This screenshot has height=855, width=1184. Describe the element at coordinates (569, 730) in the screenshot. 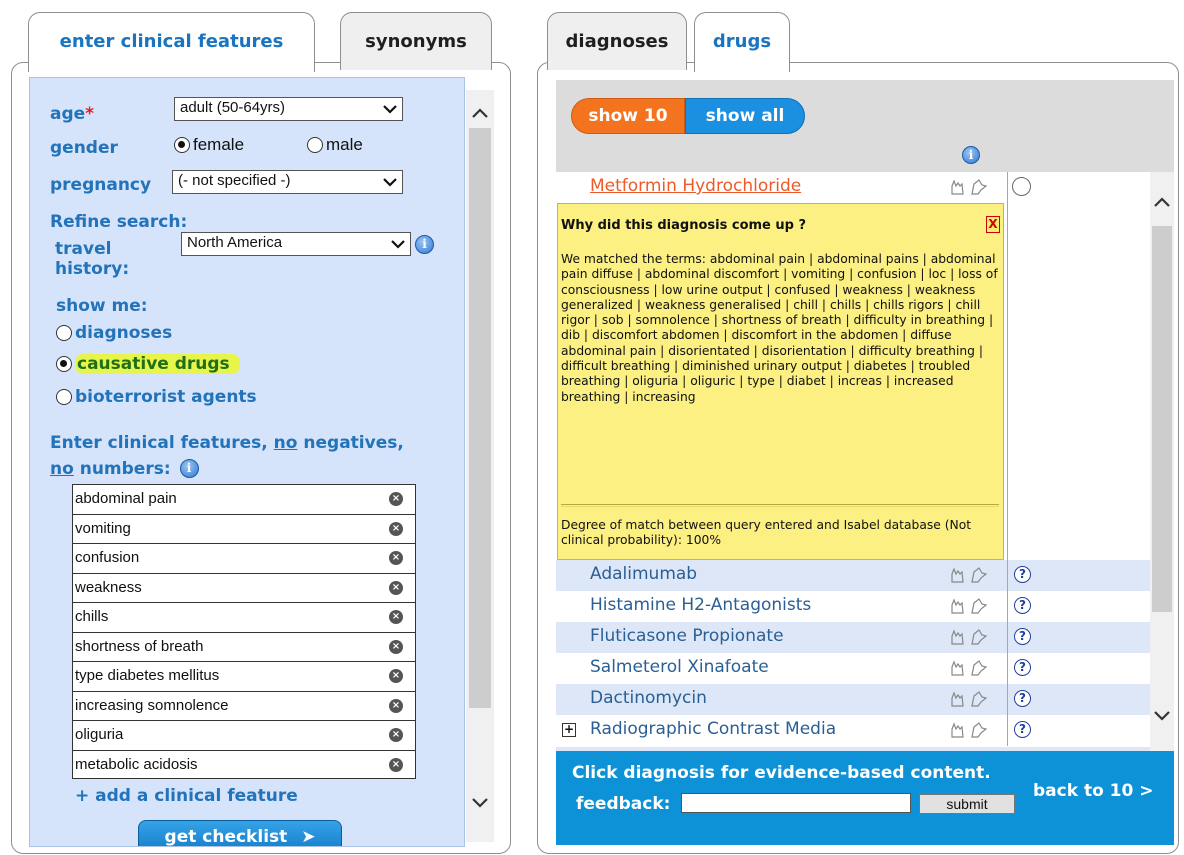

I see `expand-plus-icon: +` at that location.